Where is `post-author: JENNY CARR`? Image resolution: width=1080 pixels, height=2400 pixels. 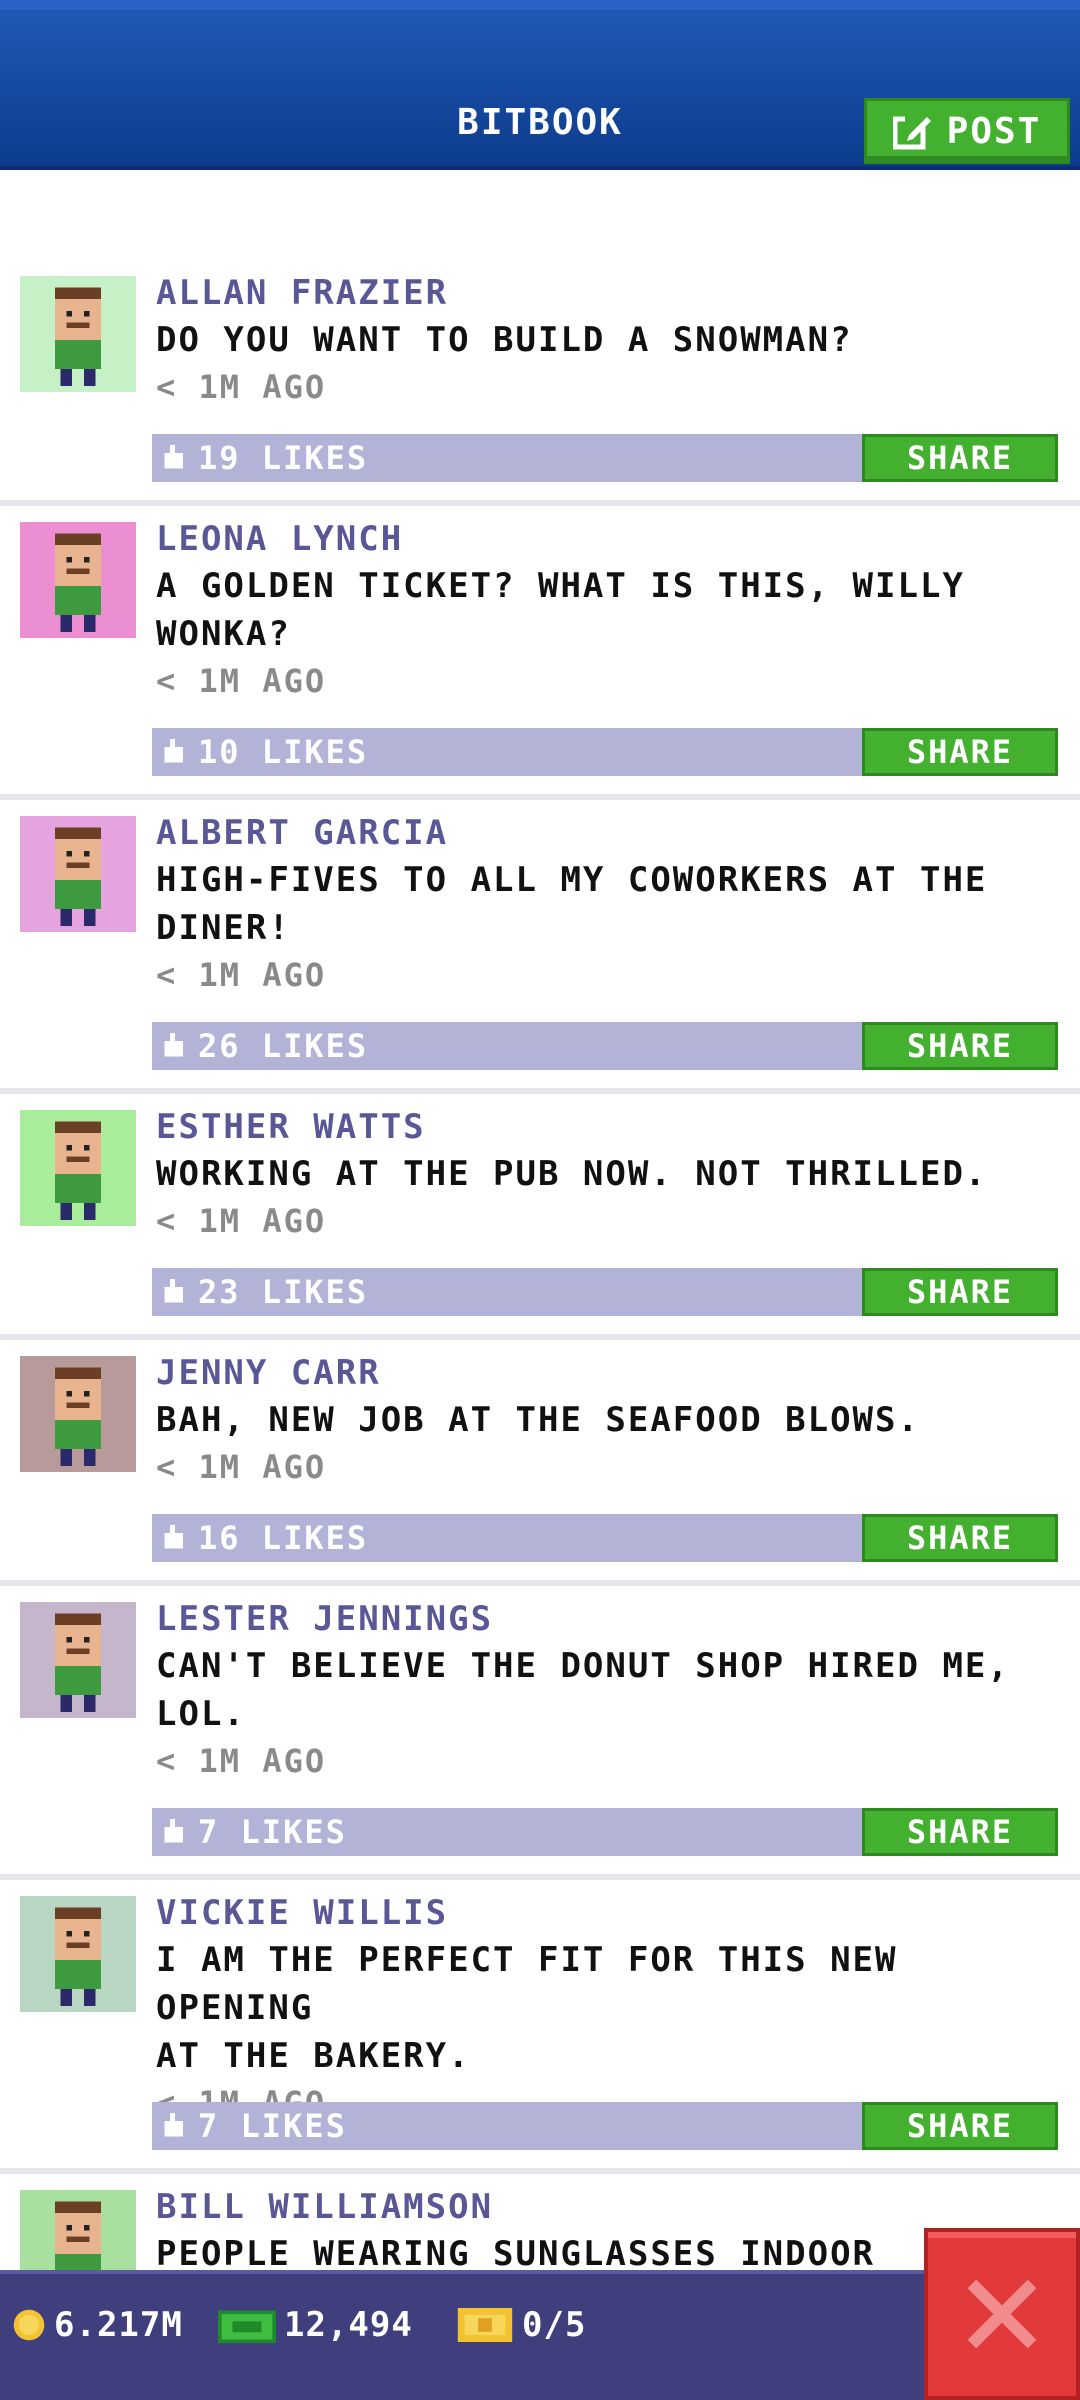
post-author: JENNY CARR is located at coordinates (611, 1373).